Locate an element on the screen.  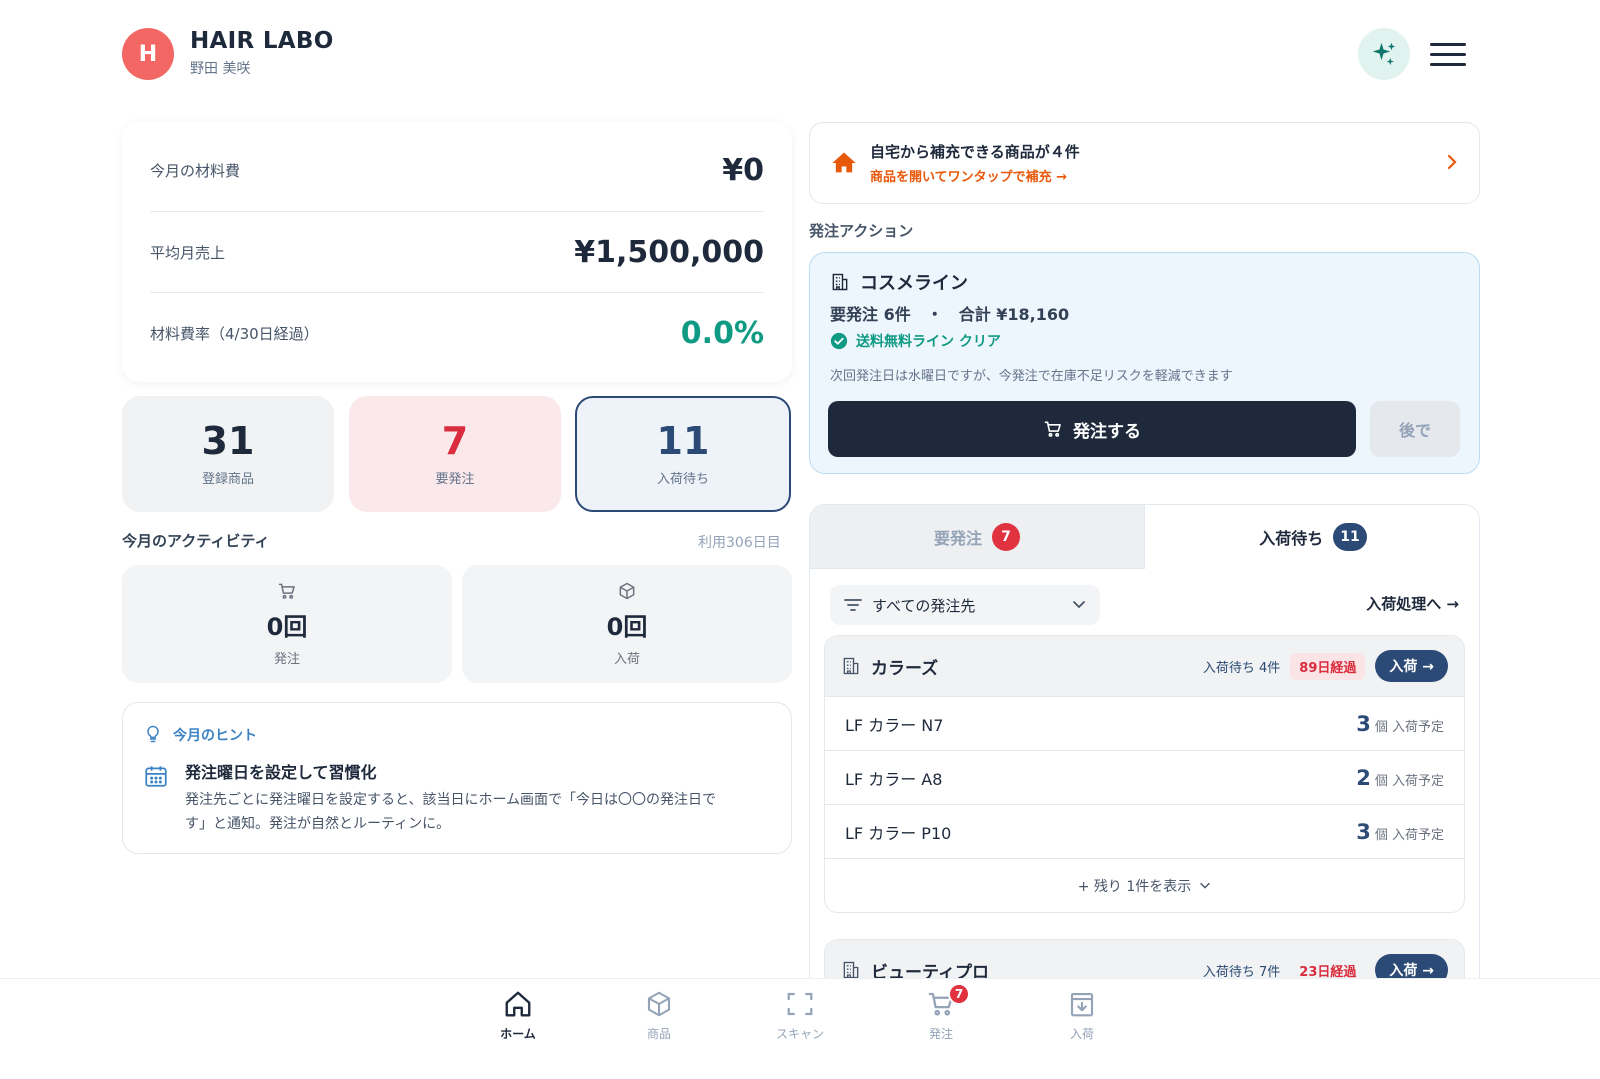
list-item: LF カラー P10 3個 入荷予定 is located at coordinates (1144, 831).